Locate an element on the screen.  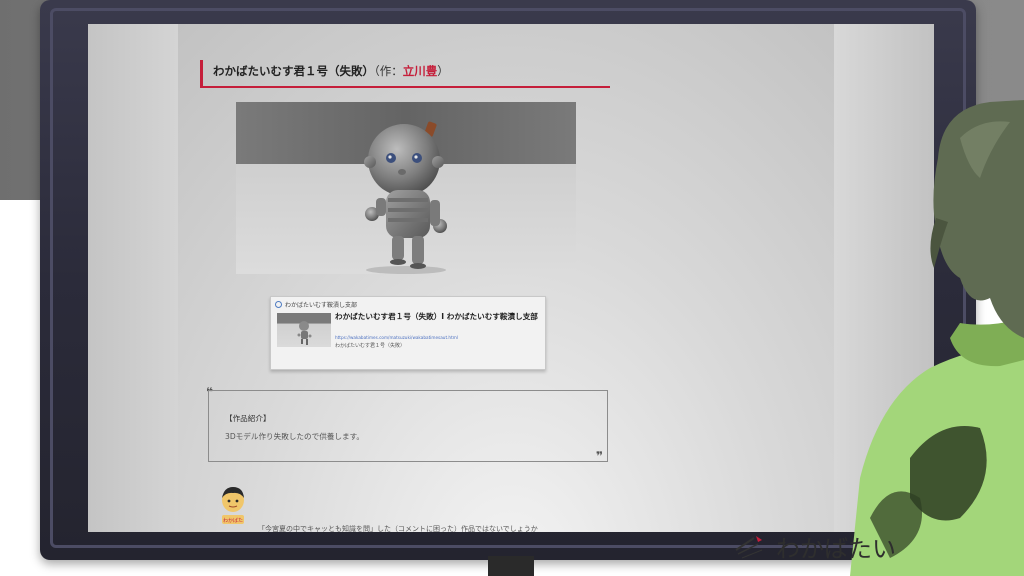
robot-model-image is located at coordinates (406, 188).